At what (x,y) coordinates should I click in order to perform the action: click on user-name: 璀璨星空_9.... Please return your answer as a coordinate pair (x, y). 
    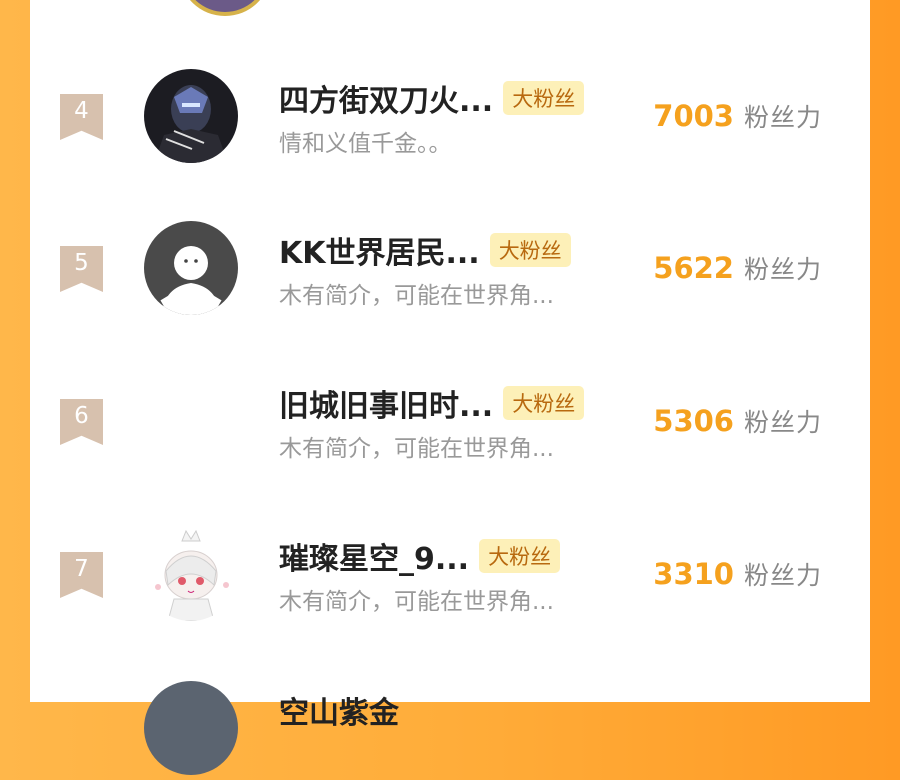
    Looking at the image, I should click on (374, 556).